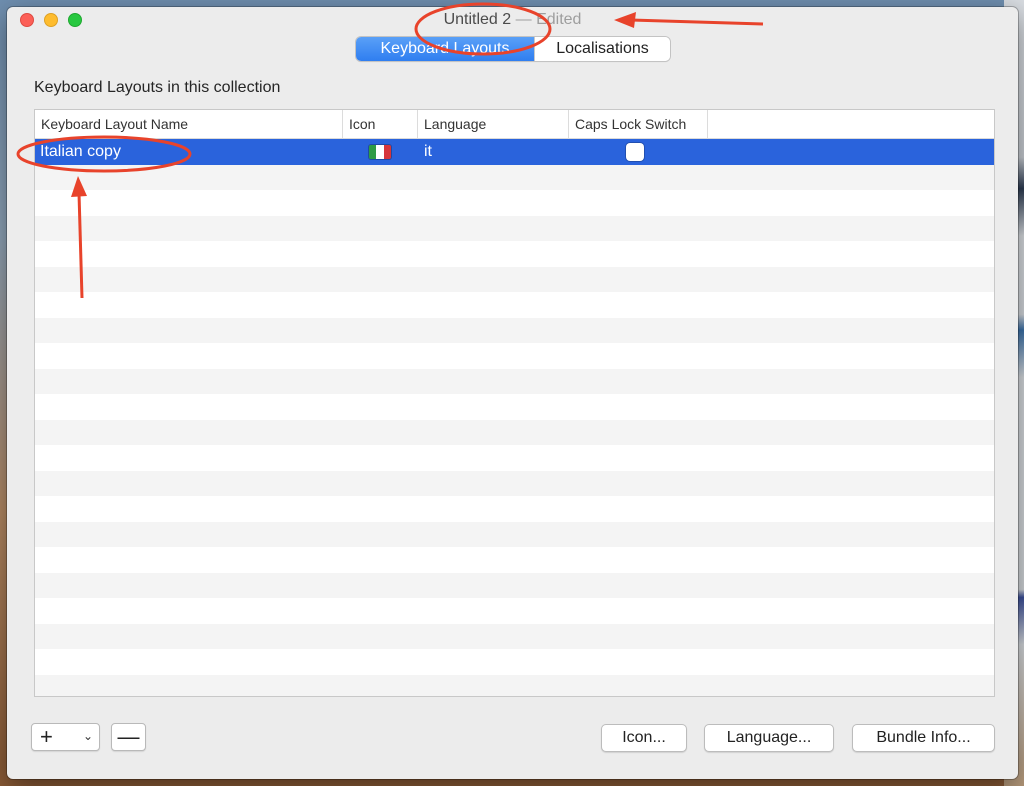 This screenshot has height=786, width=1024. What do you see at coordinates (635, 152) in the screenshot?
I see `caps-lock-switch-checkbox` at bounding box center [635, 152].